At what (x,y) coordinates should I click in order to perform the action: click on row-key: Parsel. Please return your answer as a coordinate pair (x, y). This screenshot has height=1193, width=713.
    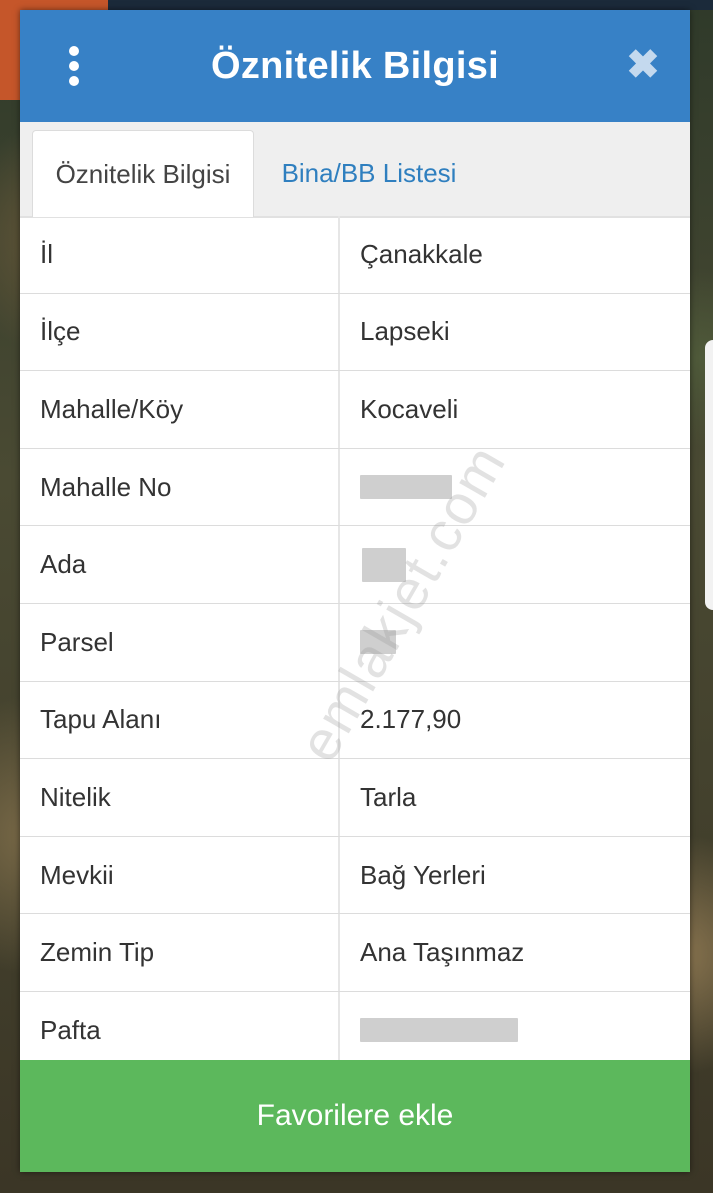
    Looking at the image, I should click on (180, 642).